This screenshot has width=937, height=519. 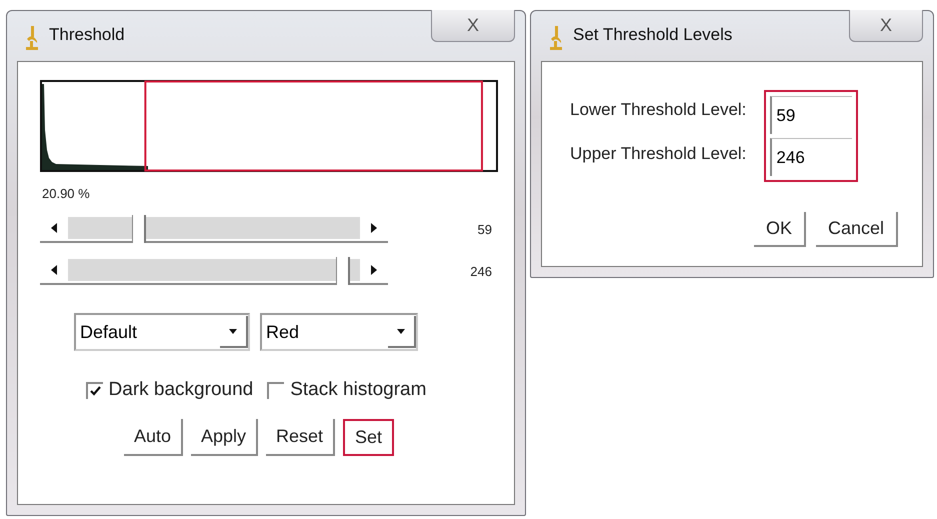 I want to click on window-title: Set Threshold Levels, so click(x=652, y=35).